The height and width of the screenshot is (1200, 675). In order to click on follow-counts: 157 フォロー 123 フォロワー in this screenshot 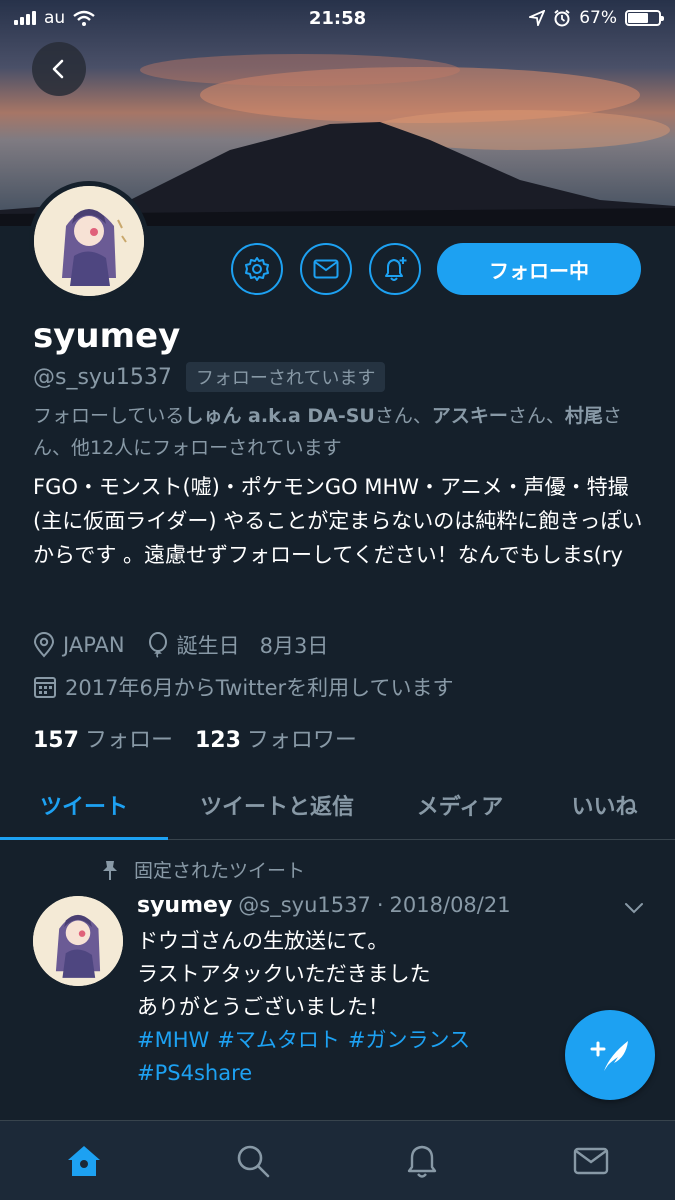, I will do `click(195, 738)`.